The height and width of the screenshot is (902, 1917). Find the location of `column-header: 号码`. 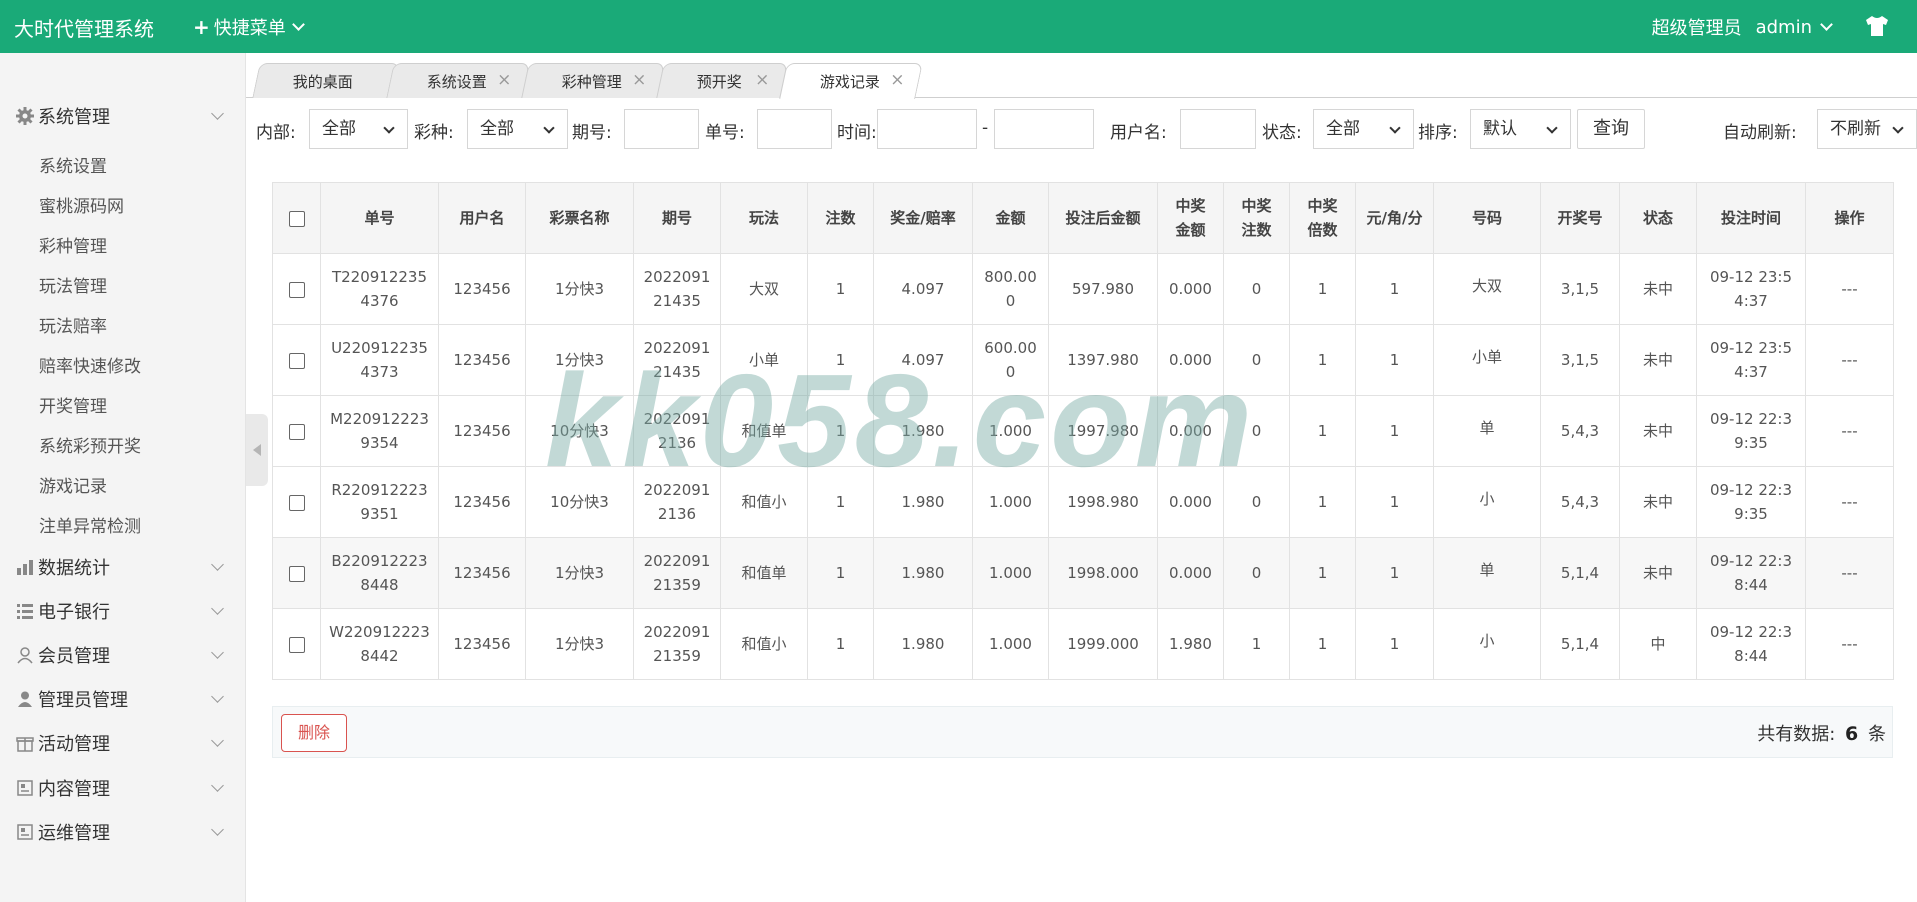

column-header: 号码 is located at coordinates (1487, 218).